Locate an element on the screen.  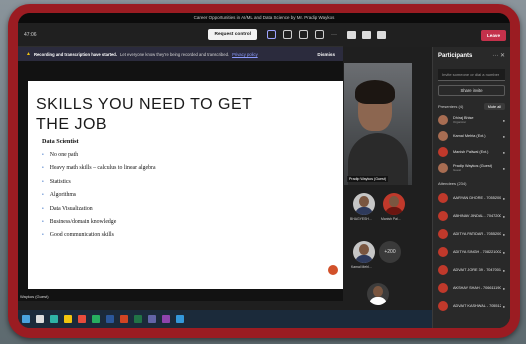
file-explorer-icon is located at coordinates (68, 319).